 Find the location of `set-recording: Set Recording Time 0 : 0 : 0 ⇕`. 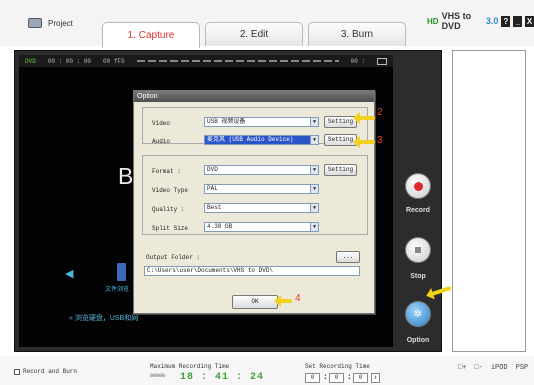

set-recording: Set Recording Time 0 : 0 : 0 ⇕ is located at coordinates (342, 373).